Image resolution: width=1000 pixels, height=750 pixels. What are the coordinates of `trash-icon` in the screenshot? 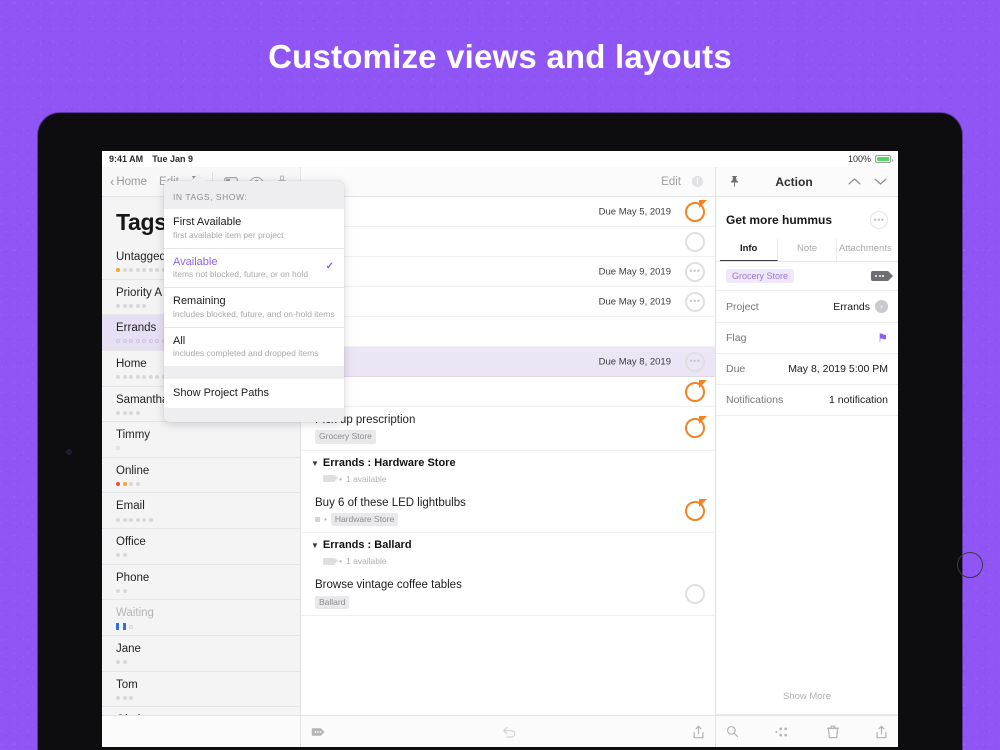 It's located at (833, 732).